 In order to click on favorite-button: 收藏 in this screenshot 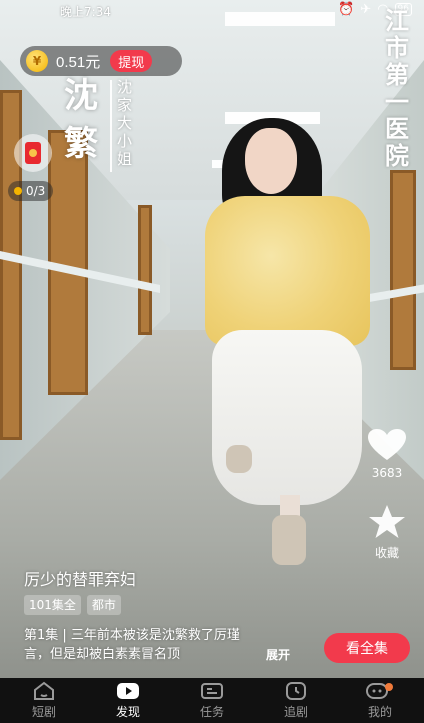, I will do `click(387, 532)`.